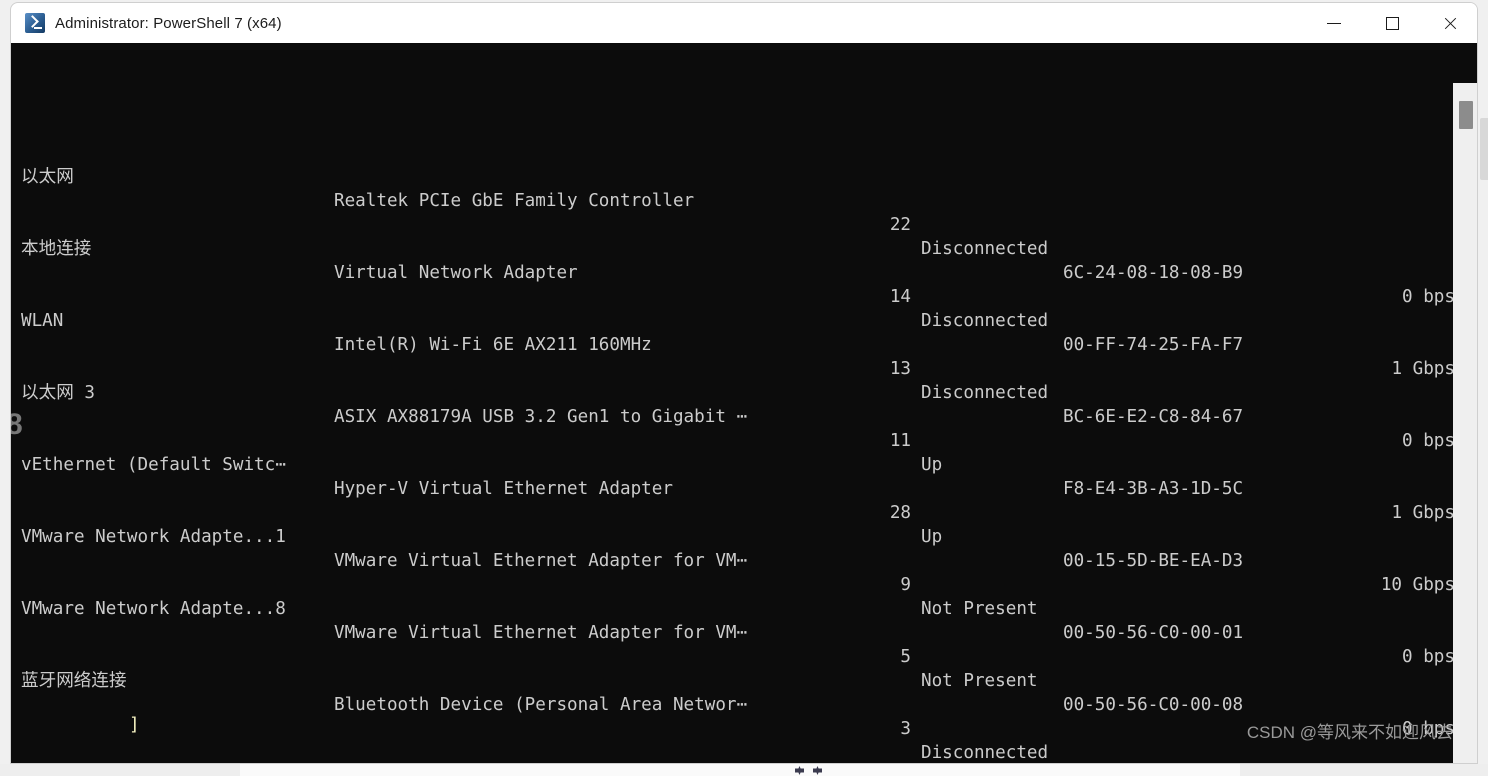  What do you see at coordinates (1427, 729) in the screenshot?
I see `cell-linkspeed: 0 bps` at bounding box center [1427, 729].